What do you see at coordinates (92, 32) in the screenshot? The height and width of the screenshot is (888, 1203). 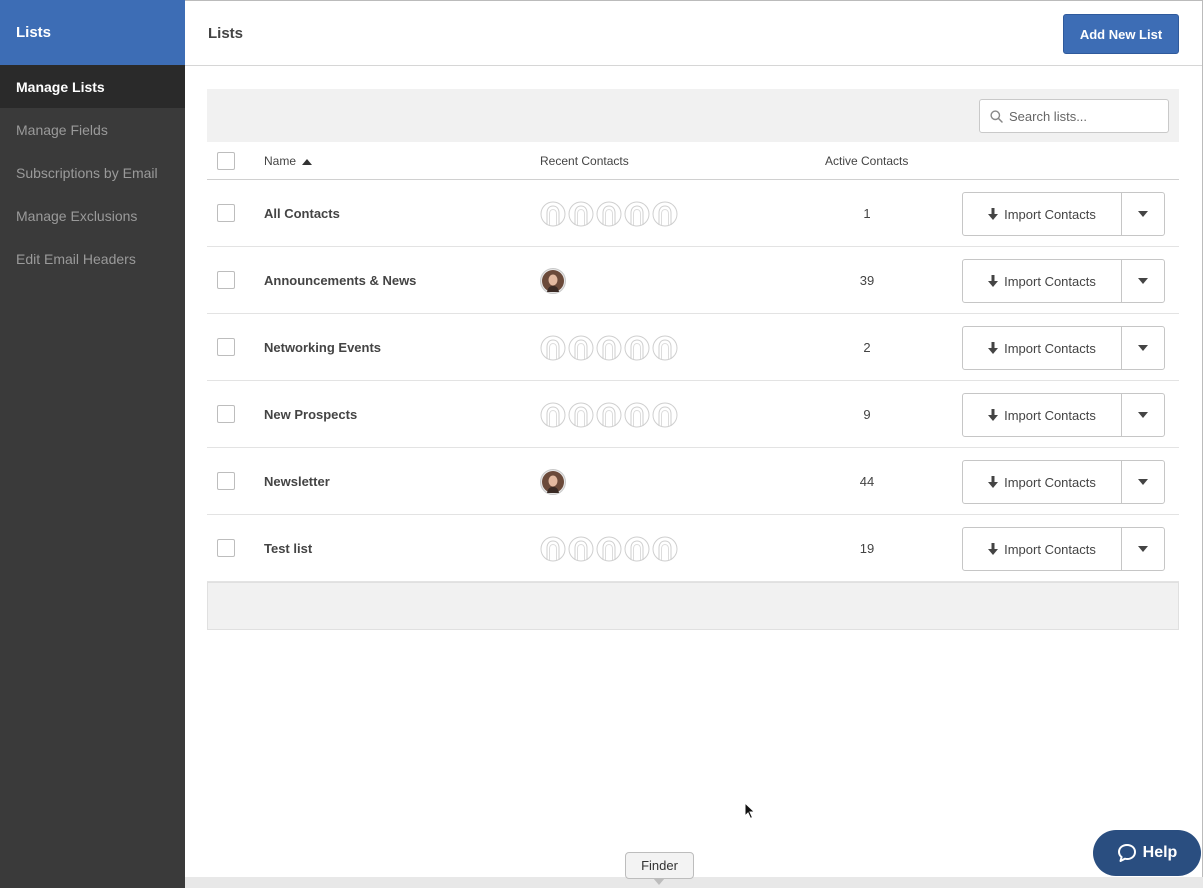 I see `sidebar-header: Lists` at bounding box center [92, 32].